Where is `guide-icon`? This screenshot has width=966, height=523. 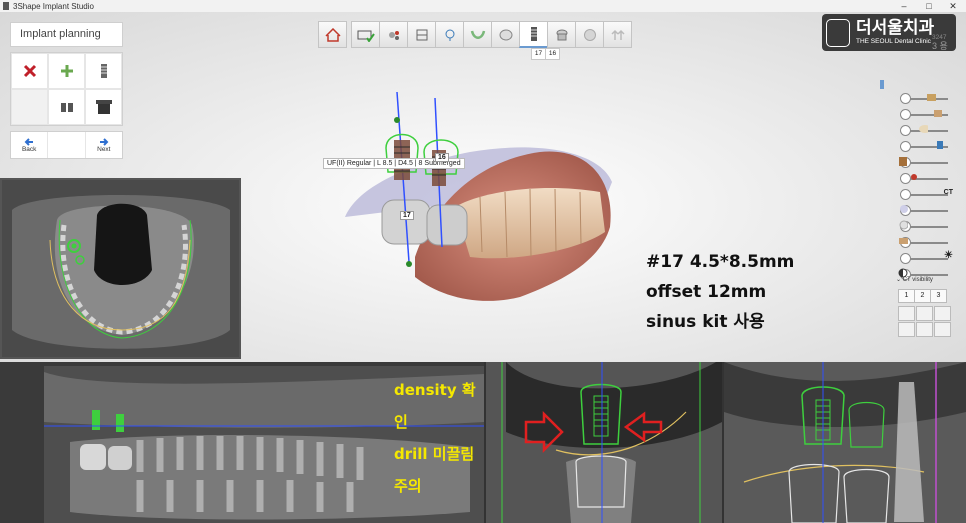
guide-icon is located at coordinates (561, 34).